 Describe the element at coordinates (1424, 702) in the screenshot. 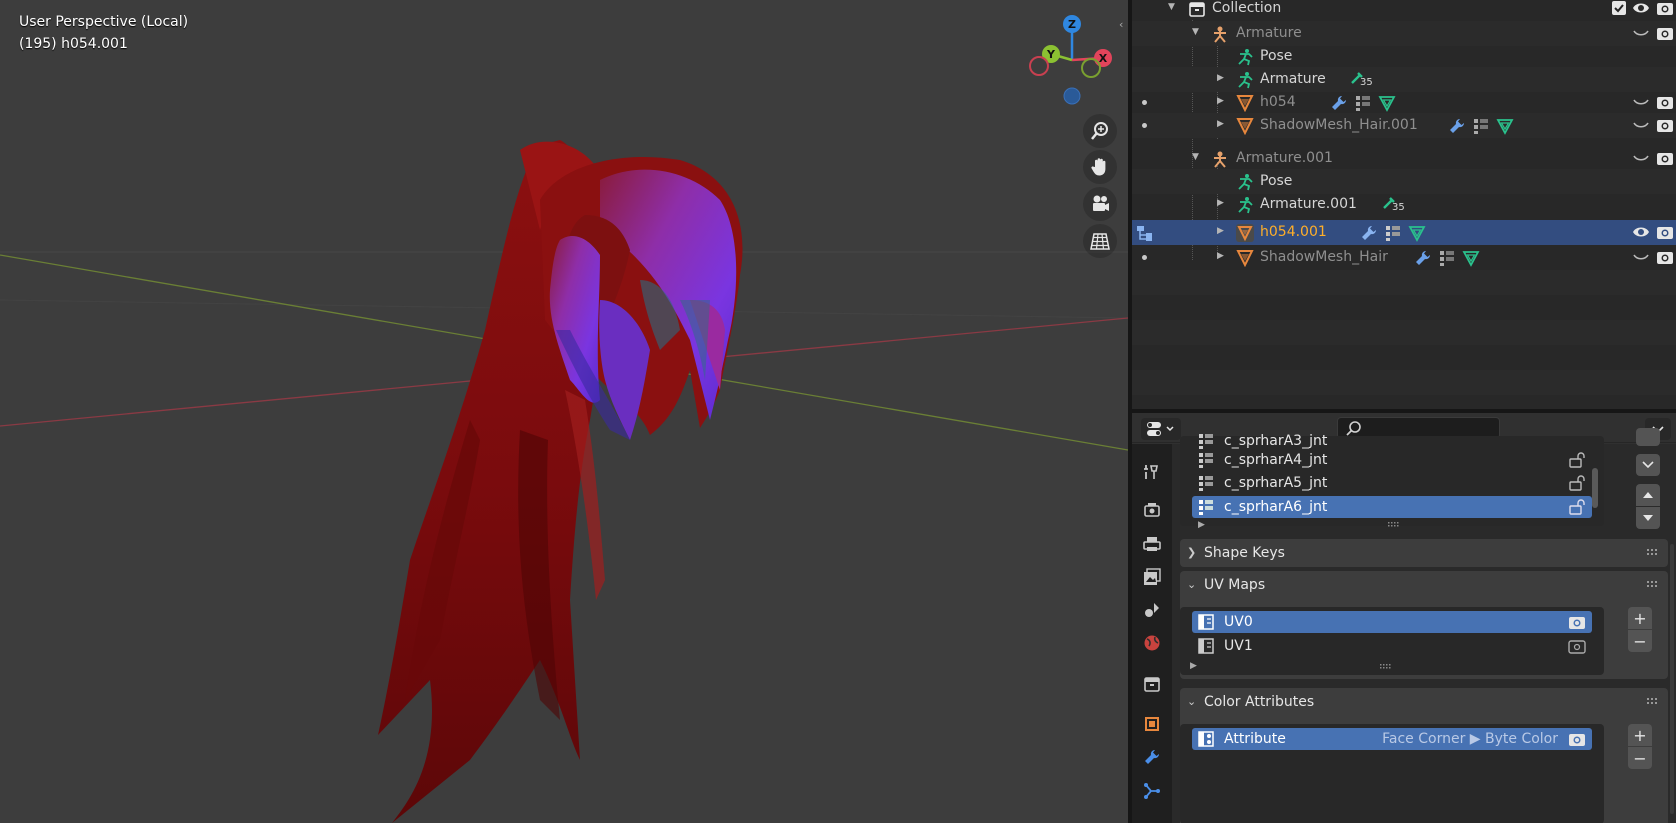

I see `panel-color-attributes: ⌄ Color Attributes` at that location.